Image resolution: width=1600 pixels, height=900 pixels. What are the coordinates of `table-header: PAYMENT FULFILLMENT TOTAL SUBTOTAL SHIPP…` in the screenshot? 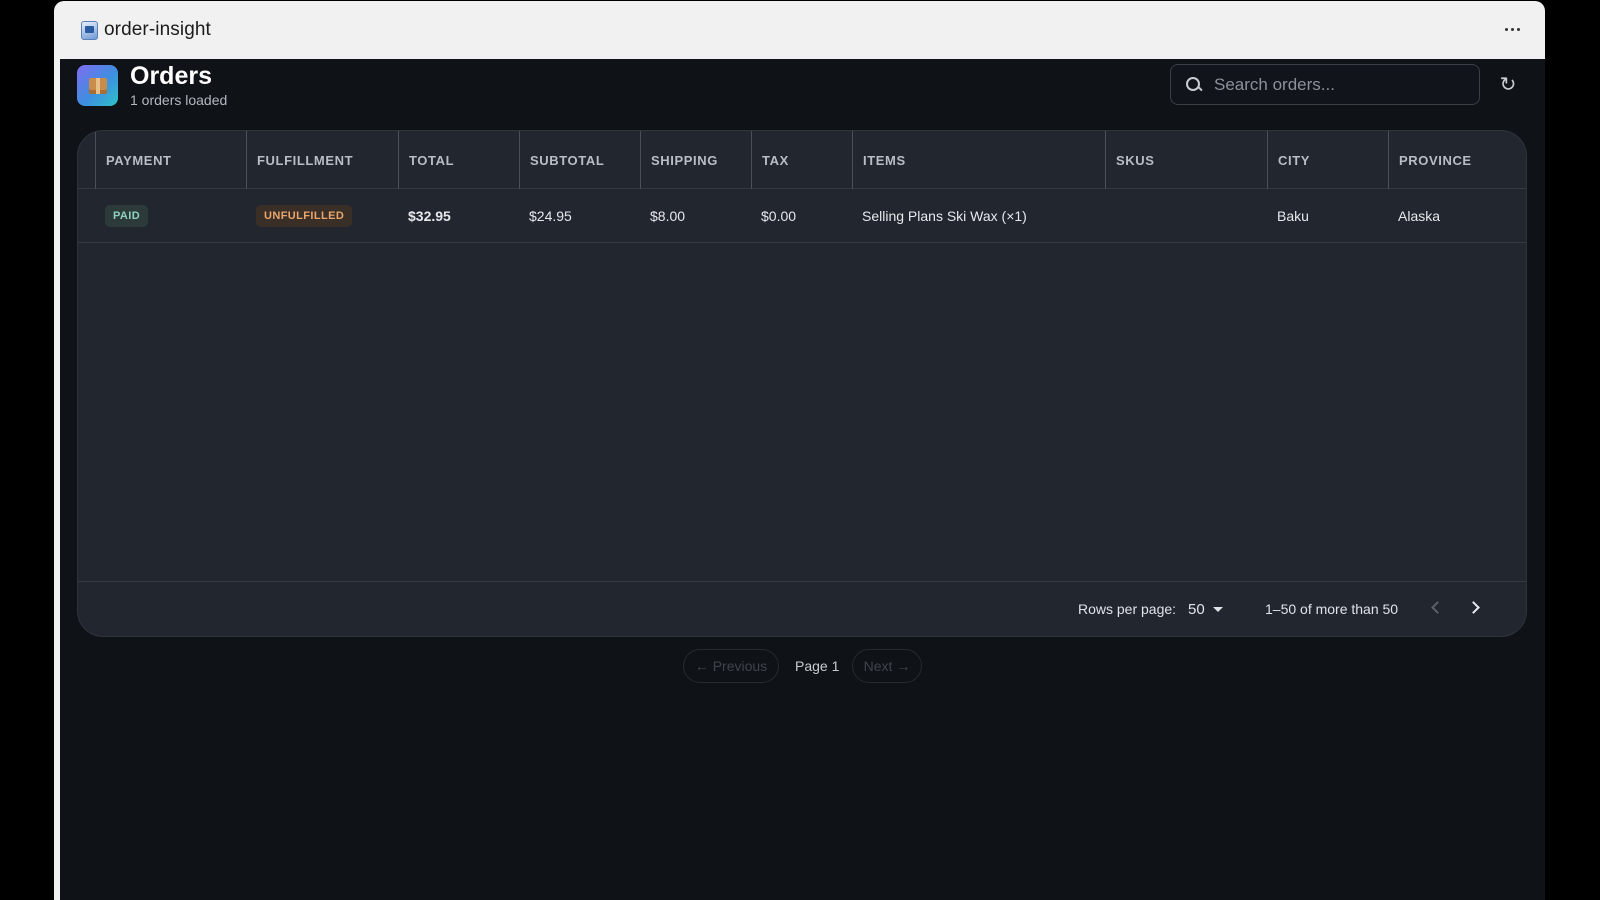 It's located at (802, 160).